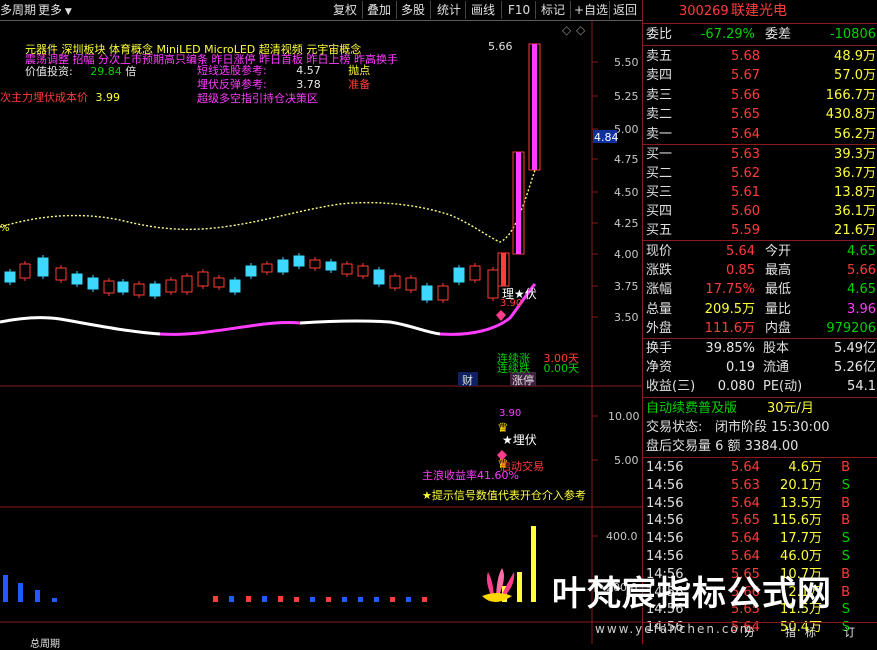  I want to click on asks-volume: 48.9万, so click(855, 56).